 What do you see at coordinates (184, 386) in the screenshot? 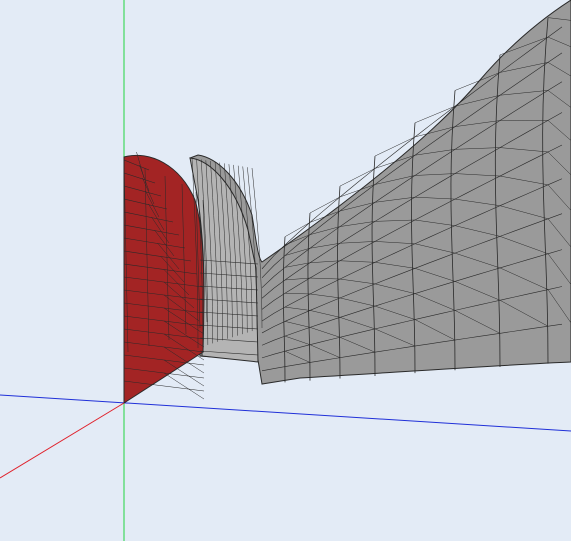
I see `mesh-edge` at bounding box center [184, 386].